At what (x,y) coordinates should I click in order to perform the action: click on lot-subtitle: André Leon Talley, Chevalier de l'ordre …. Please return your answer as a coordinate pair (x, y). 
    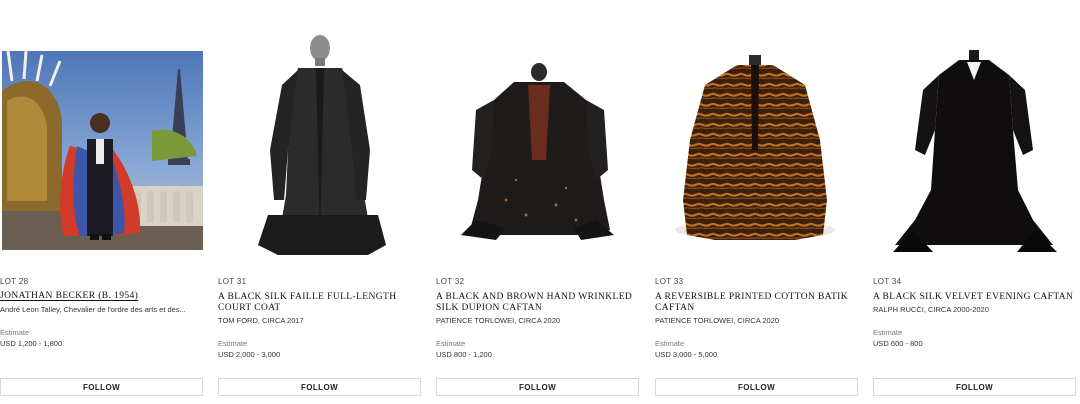
    Looking at the image, I should click on (93, 309).